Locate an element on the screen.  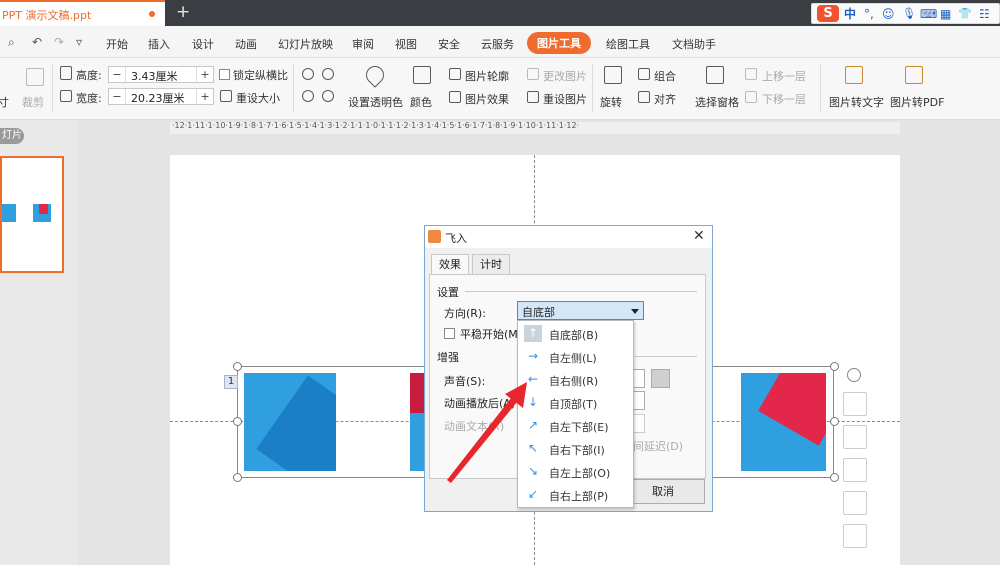
color-label: 颜色 is located at coordinates (421, 102).